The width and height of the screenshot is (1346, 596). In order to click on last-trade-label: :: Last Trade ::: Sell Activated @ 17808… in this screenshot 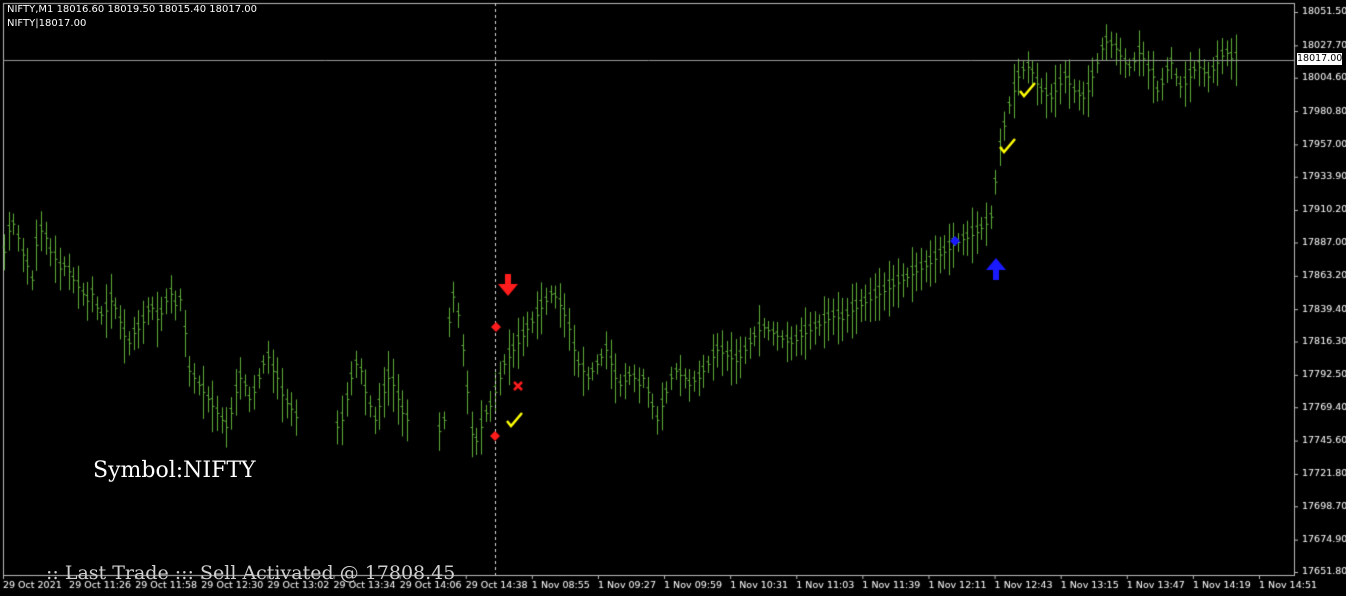, I will do `click(251, 573)`.